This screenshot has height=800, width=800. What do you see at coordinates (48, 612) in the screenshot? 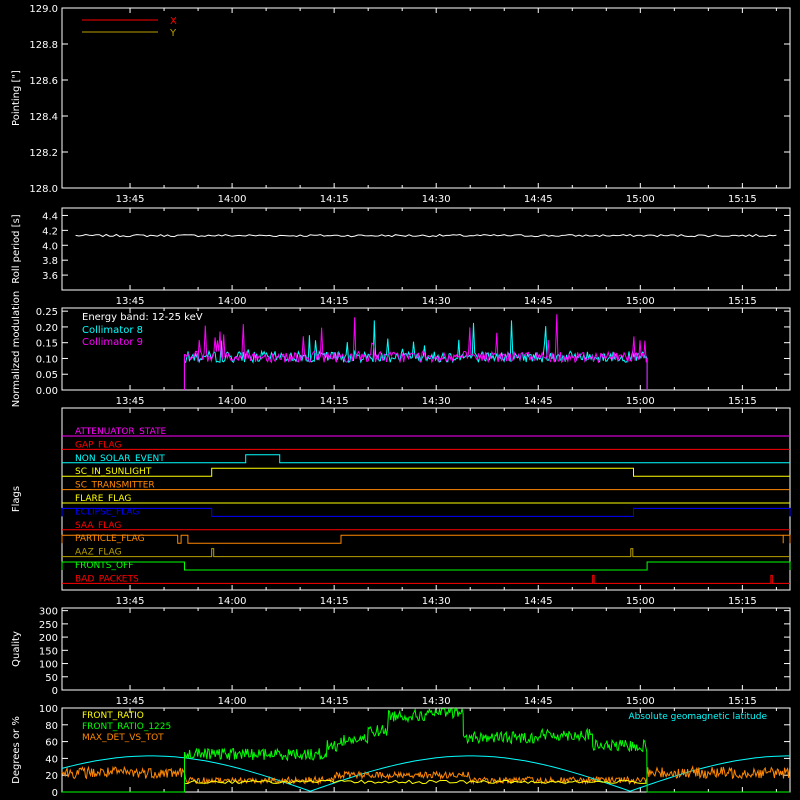
I see `y-tick-label: 300` at bounding box center [48, 612].